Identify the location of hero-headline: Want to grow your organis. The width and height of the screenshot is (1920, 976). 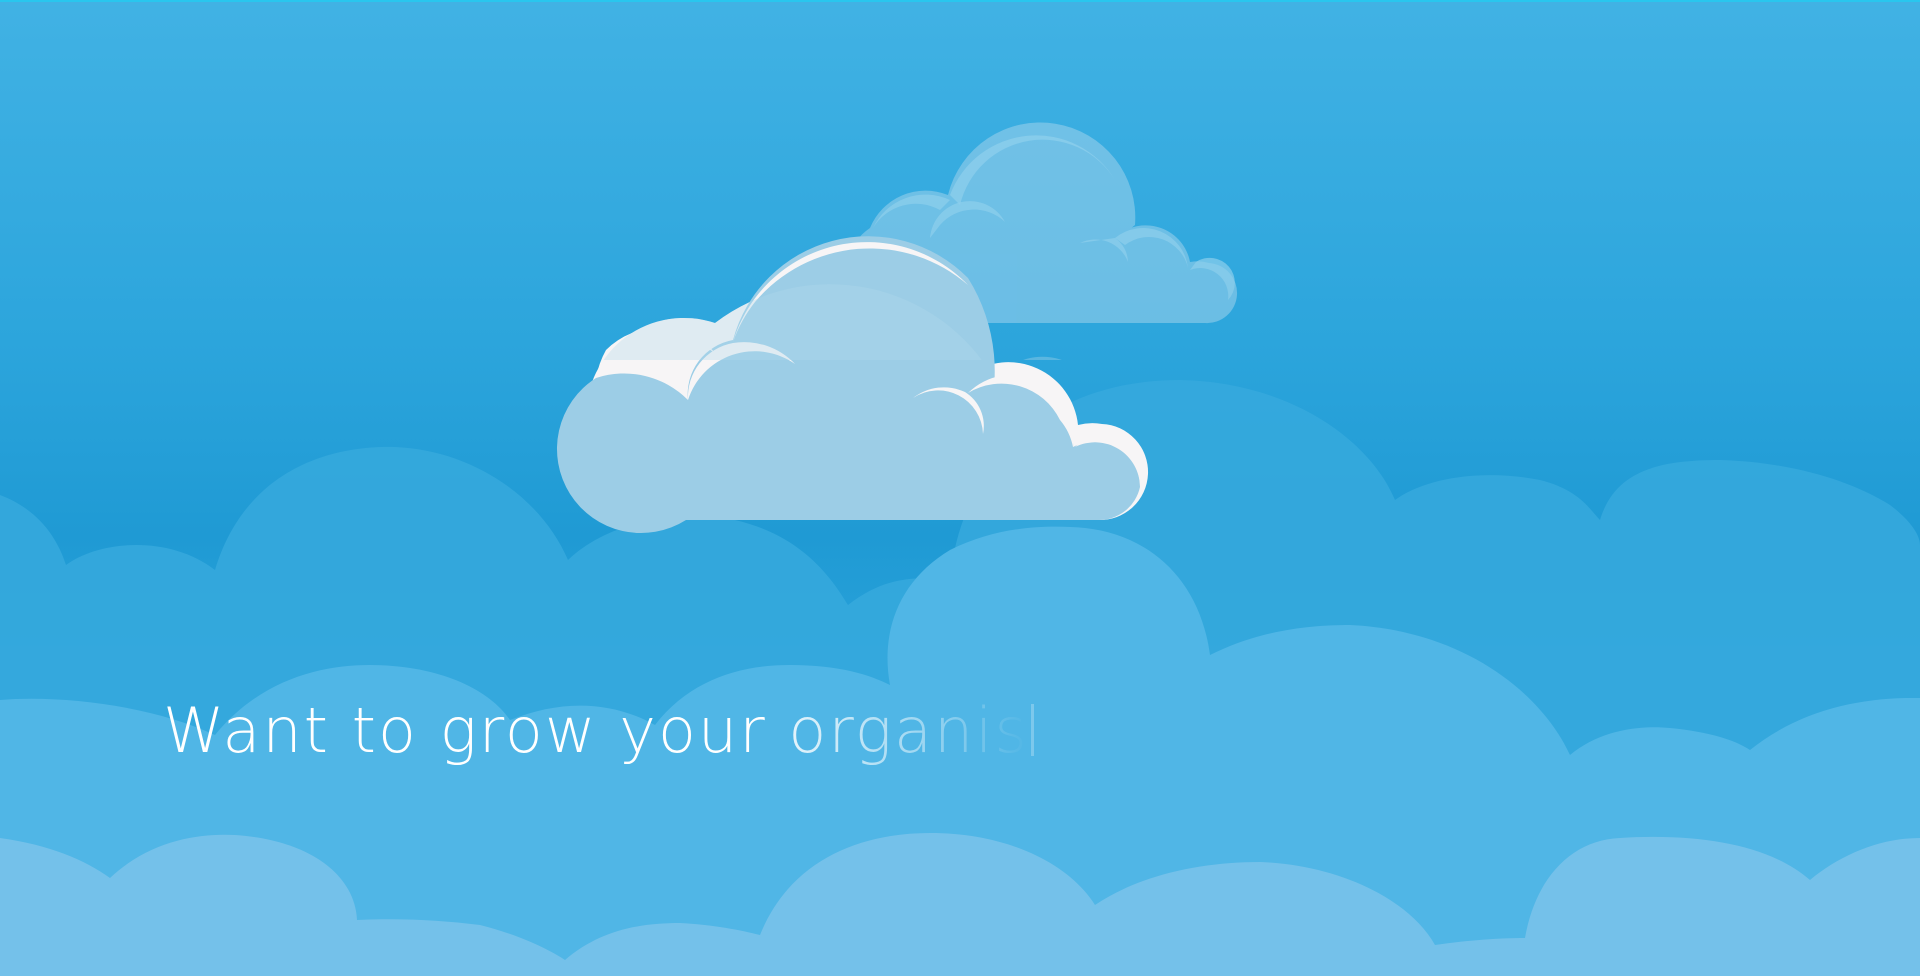
(598, 731).